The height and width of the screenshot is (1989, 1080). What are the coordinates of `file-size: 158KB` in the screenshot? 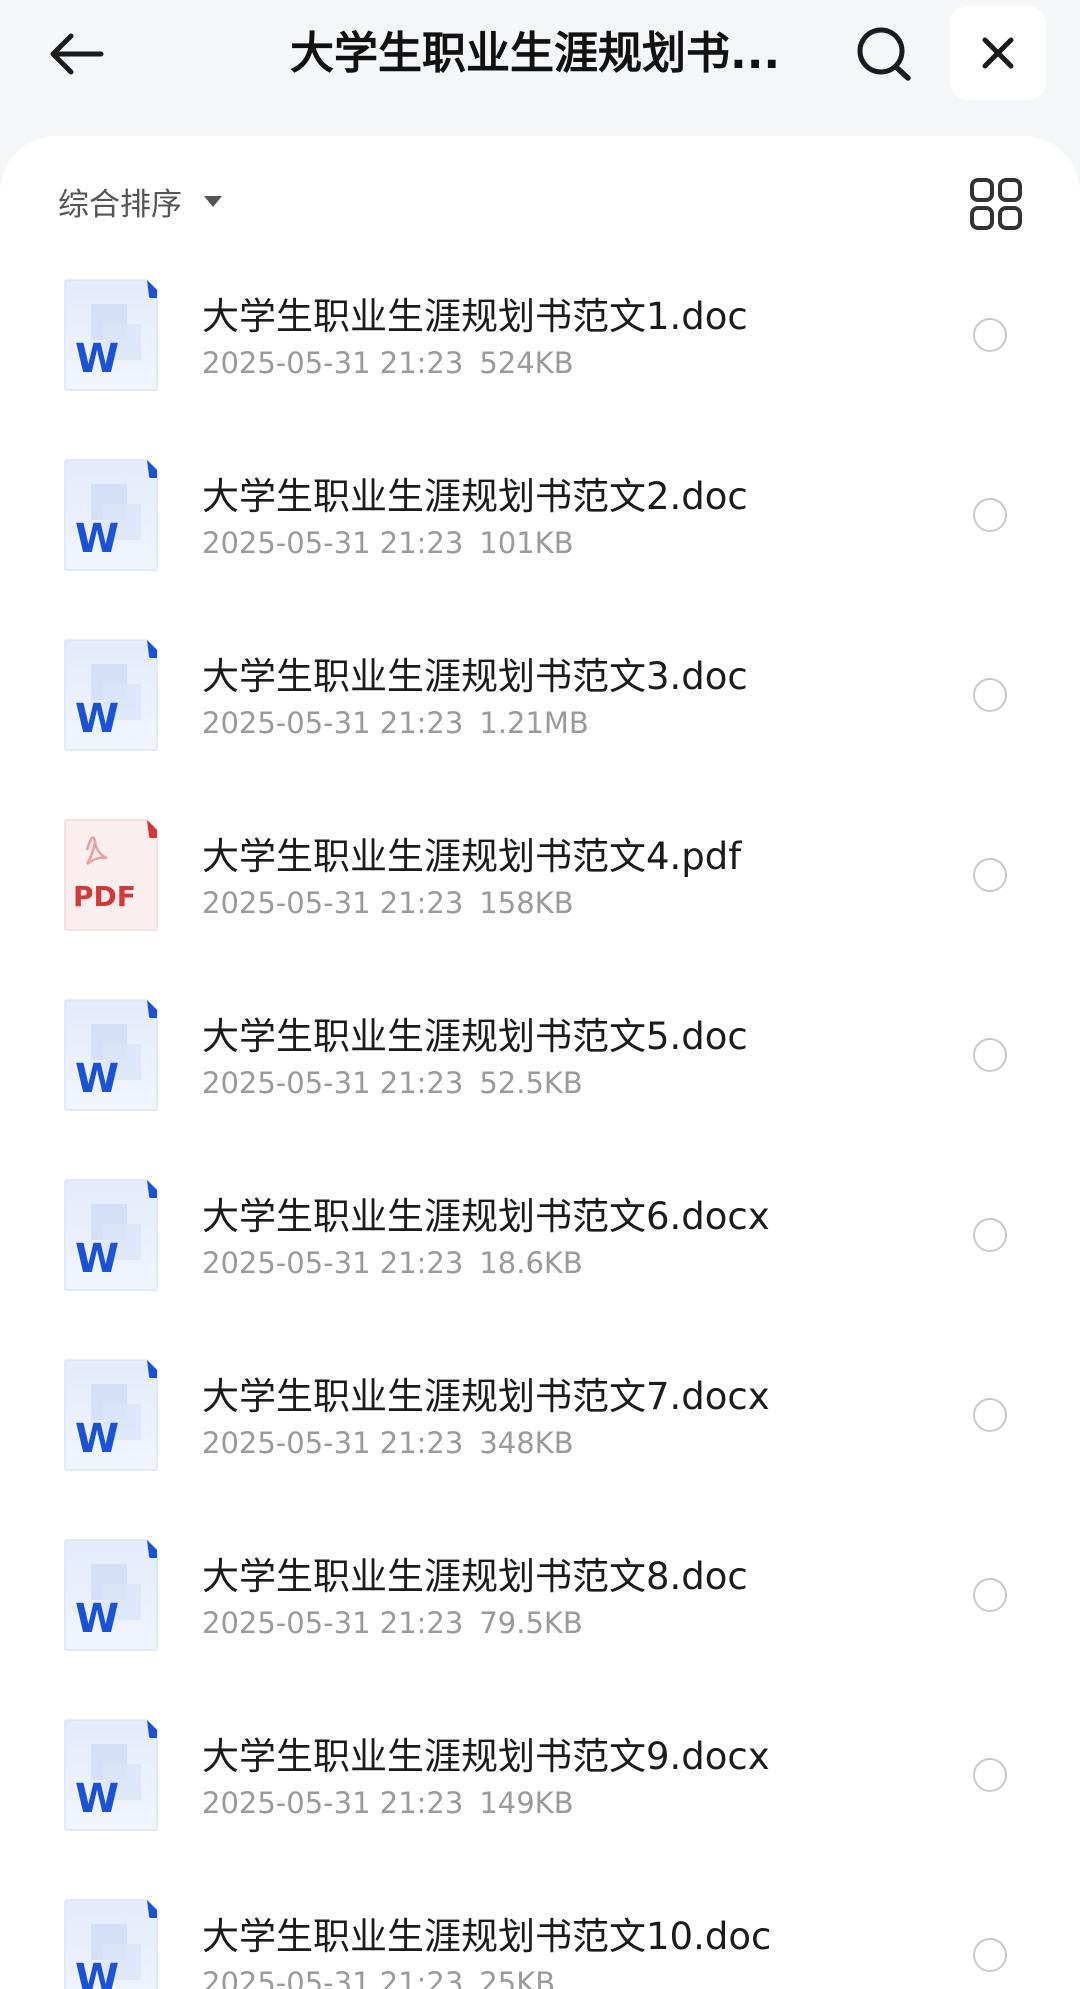 It's located at (526, 903).